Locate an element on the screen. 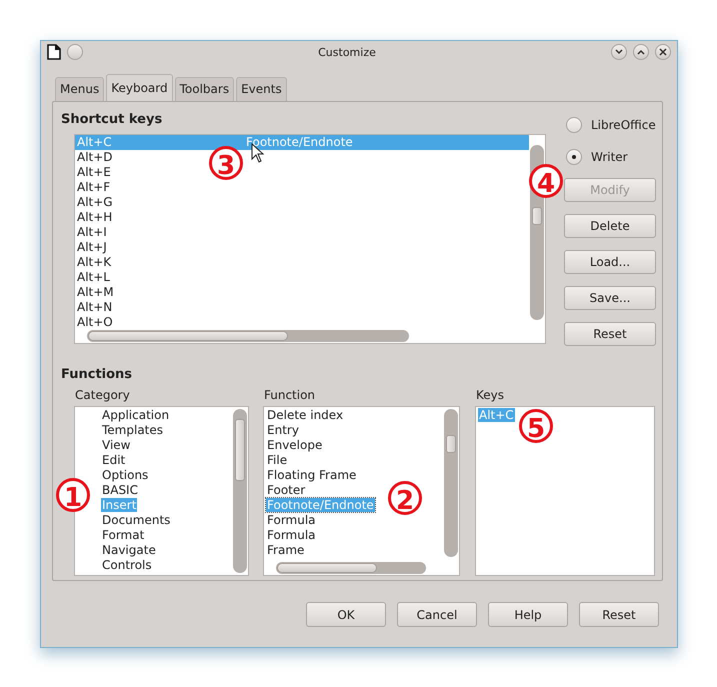 Image resolution: width=717 pixels, height=687 pixels. section-heading: Functions is located at coordinates (97, 375).